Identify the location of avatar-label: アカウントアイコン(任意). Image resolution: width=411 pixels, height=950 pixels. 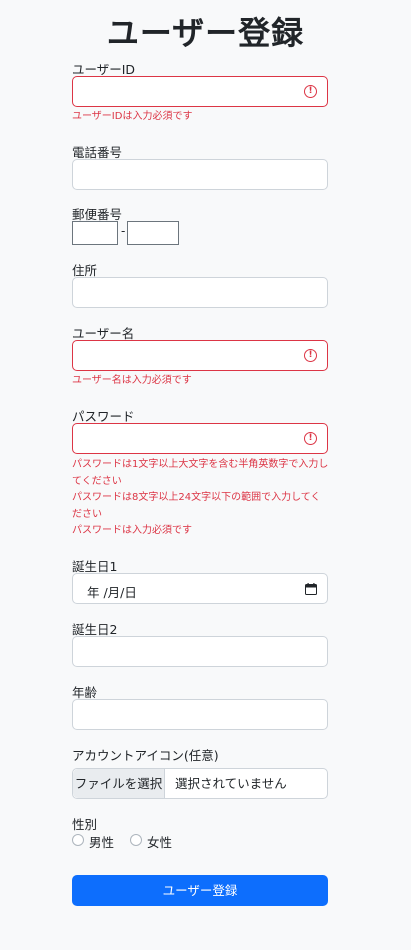
(145, 755).